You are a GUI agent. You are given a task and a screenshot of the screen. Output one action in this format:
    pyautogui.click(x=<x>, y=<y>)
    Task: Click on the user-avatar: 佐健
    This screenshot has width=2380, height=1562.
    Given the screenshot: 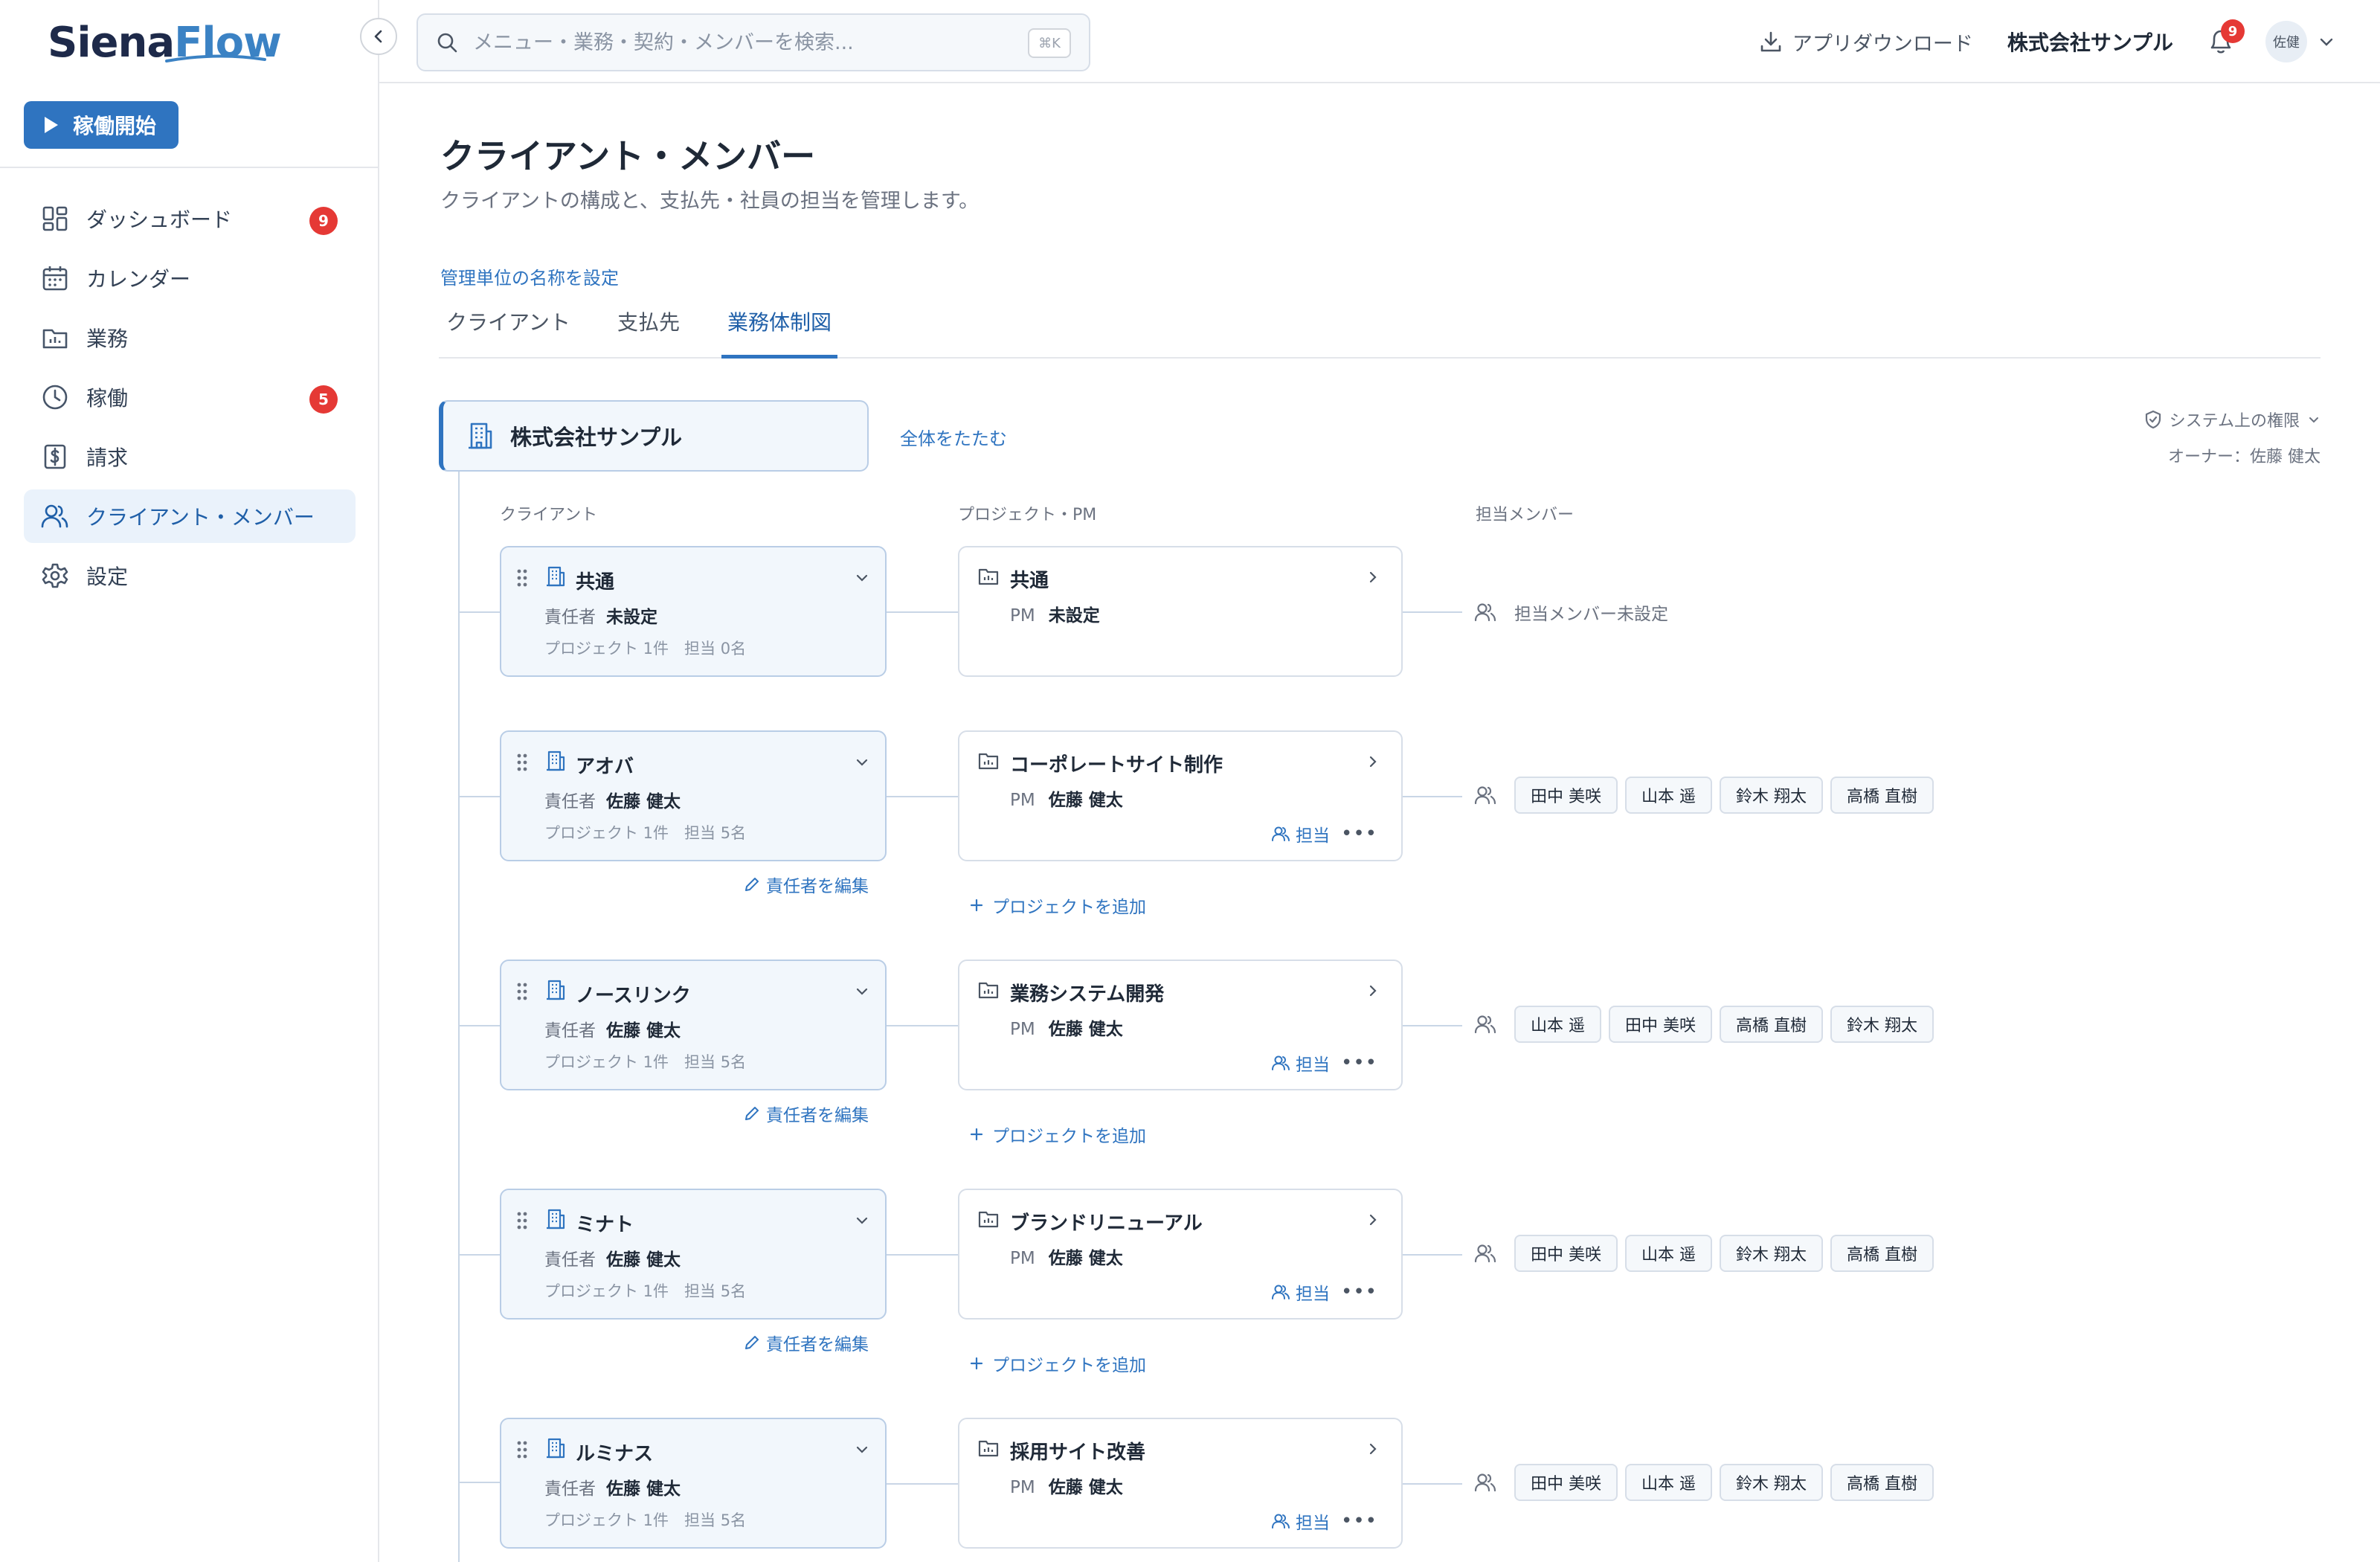 What is the action you would take?
    pyautogui.click(x=2286, y=41)
    